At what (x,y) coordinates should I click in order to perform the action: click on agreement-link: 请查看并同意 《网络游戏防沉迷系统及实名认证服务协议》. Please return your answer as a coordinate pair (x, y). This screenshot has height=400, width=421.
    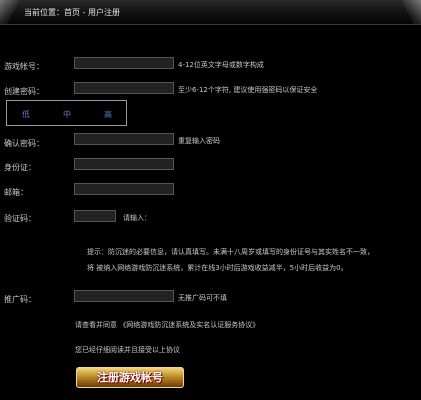
    Looking at the image, I should click on (167, 325).